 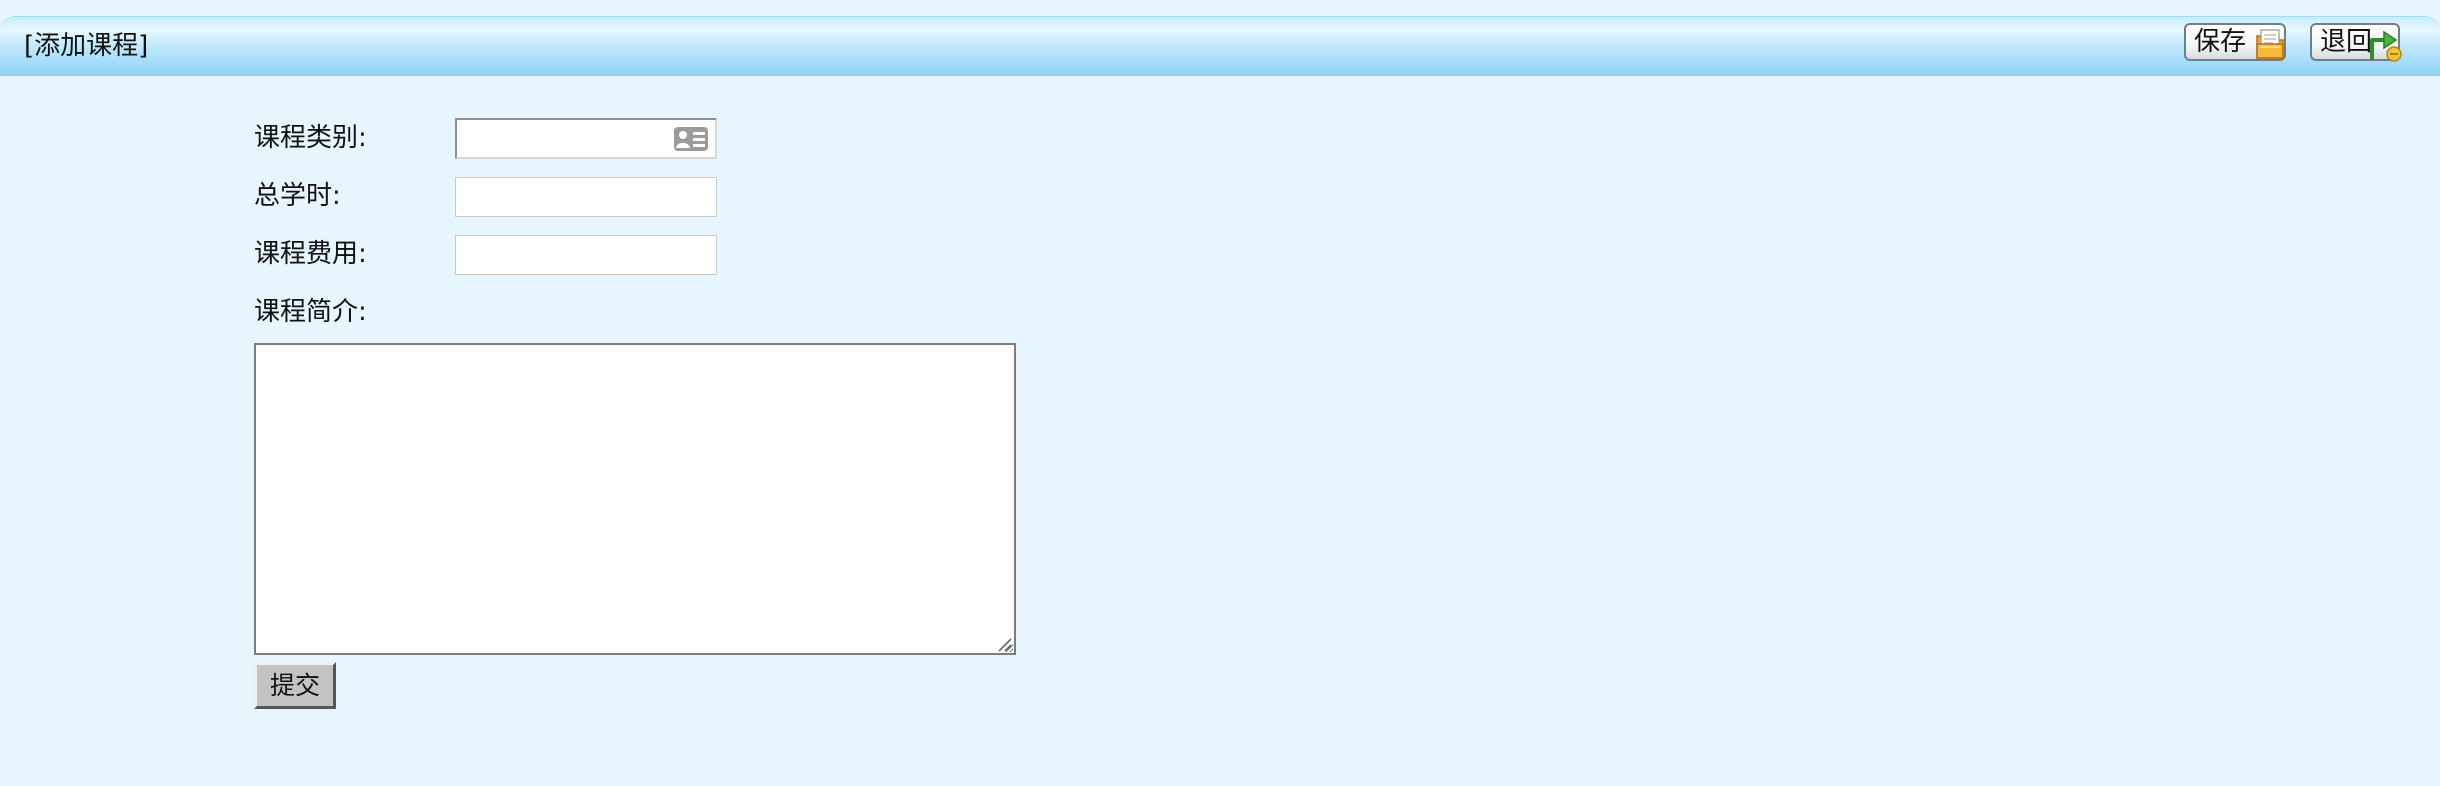 What do you see at coordinates (1220, 46) in the screenshot?
I see `title-bar: [添加课程] 保存 退回` at bounding box center [1220, 46].